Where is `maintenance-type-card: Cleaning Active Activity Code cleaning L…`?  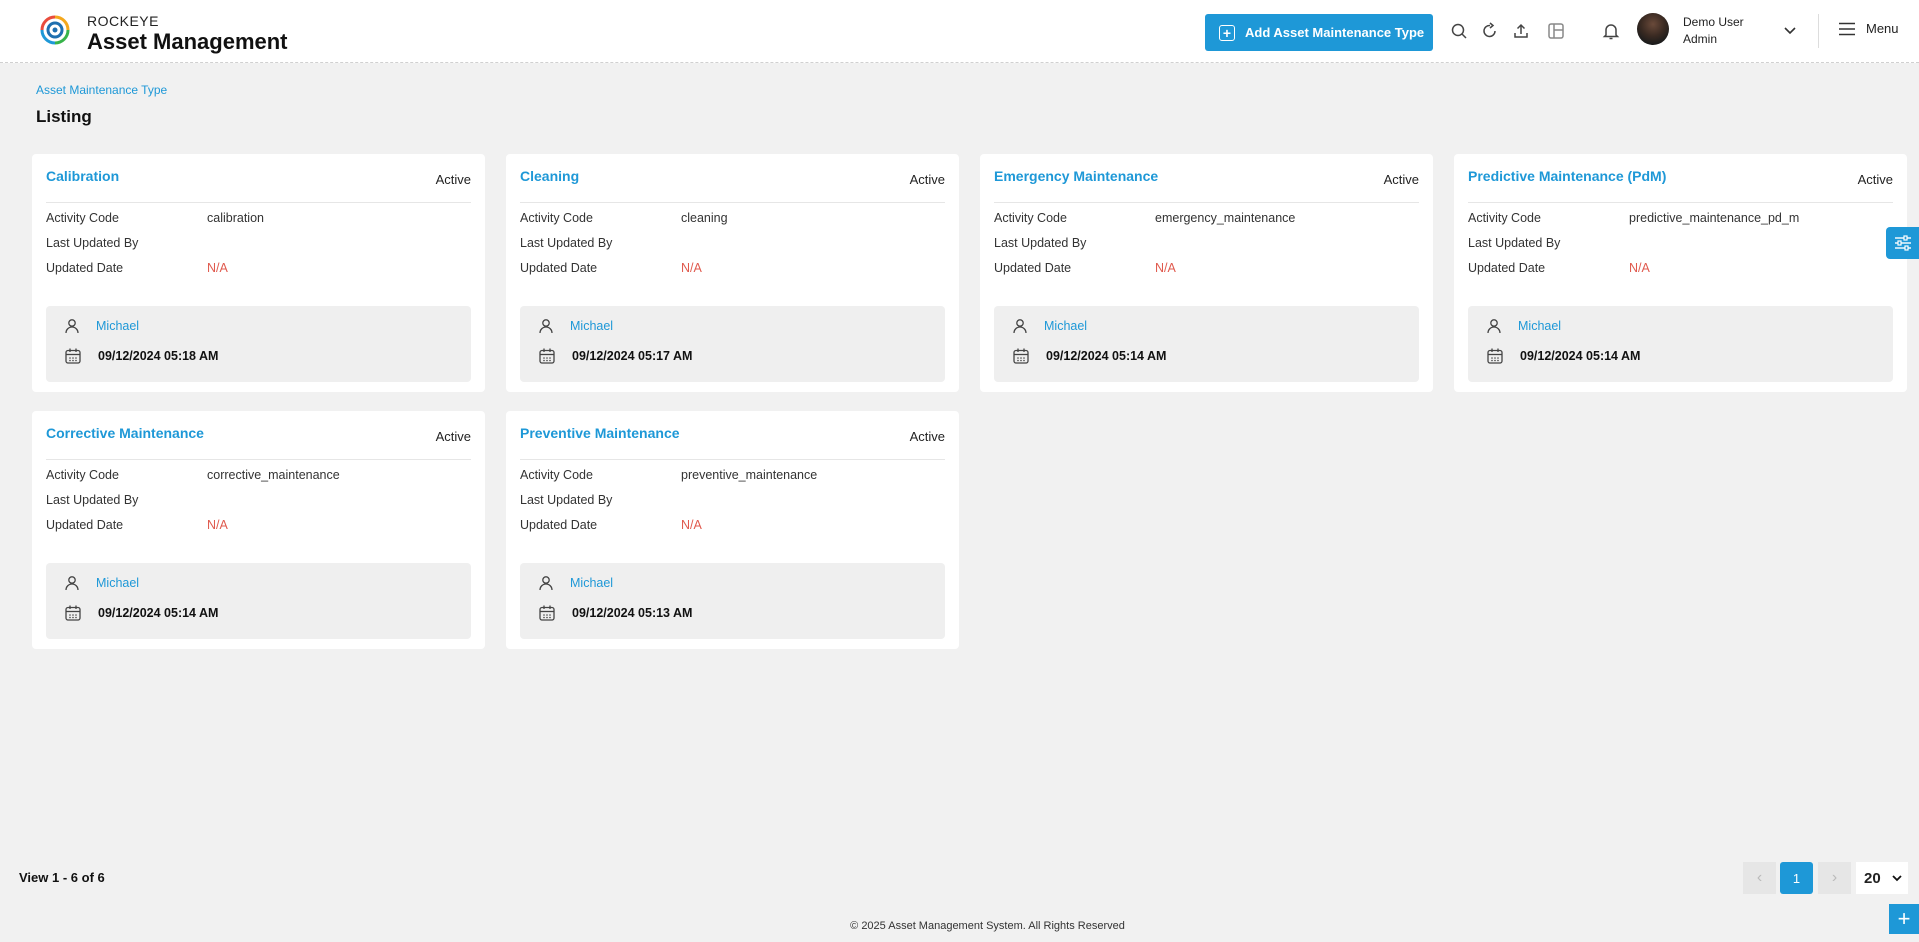 maintenance-type-card: Cleaning Active Activity Code cleaning L… is located at coordinates (732, 273).